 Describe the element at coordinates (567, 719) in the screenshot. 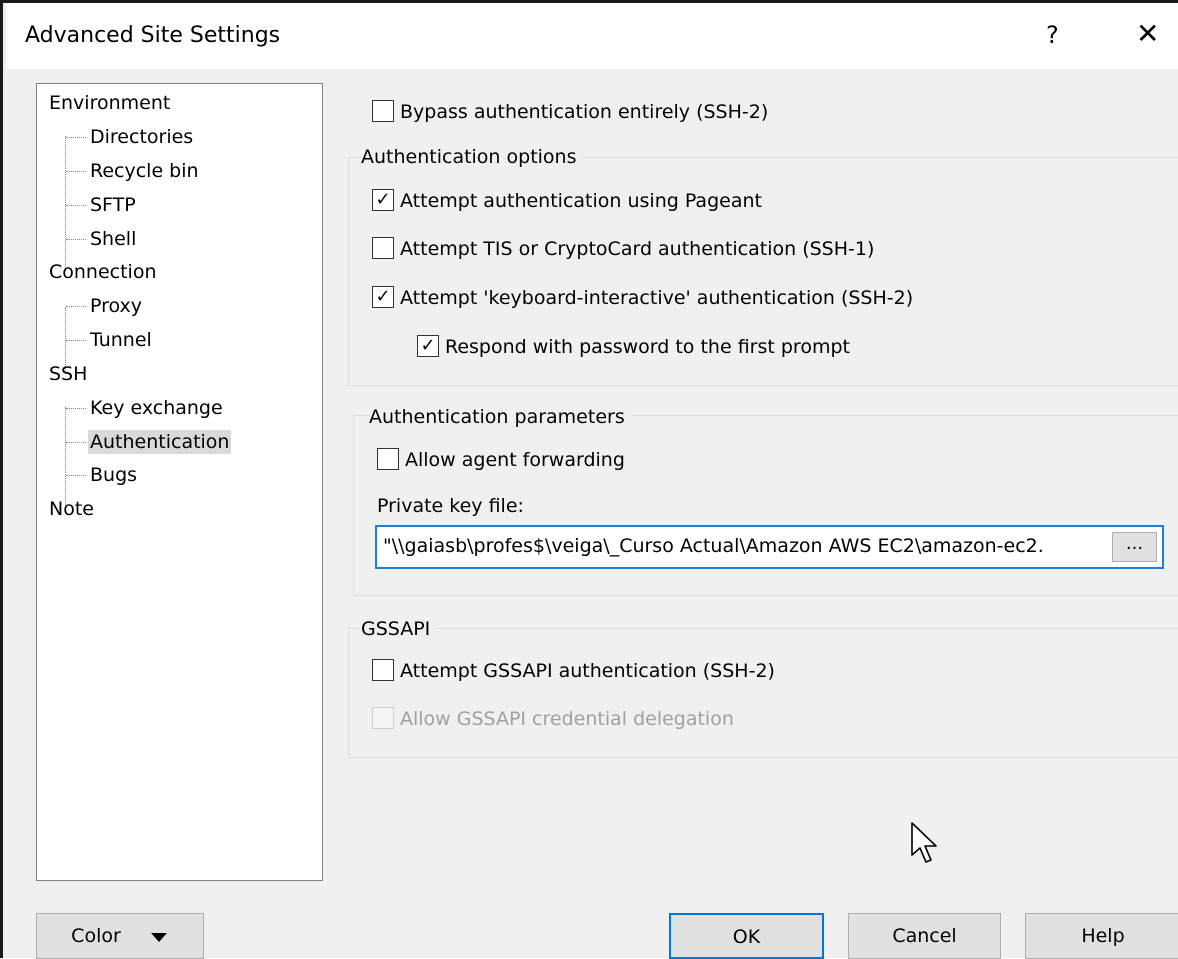

I see `checkbox-label: Allow GSSAPI credential delegation` at that location.